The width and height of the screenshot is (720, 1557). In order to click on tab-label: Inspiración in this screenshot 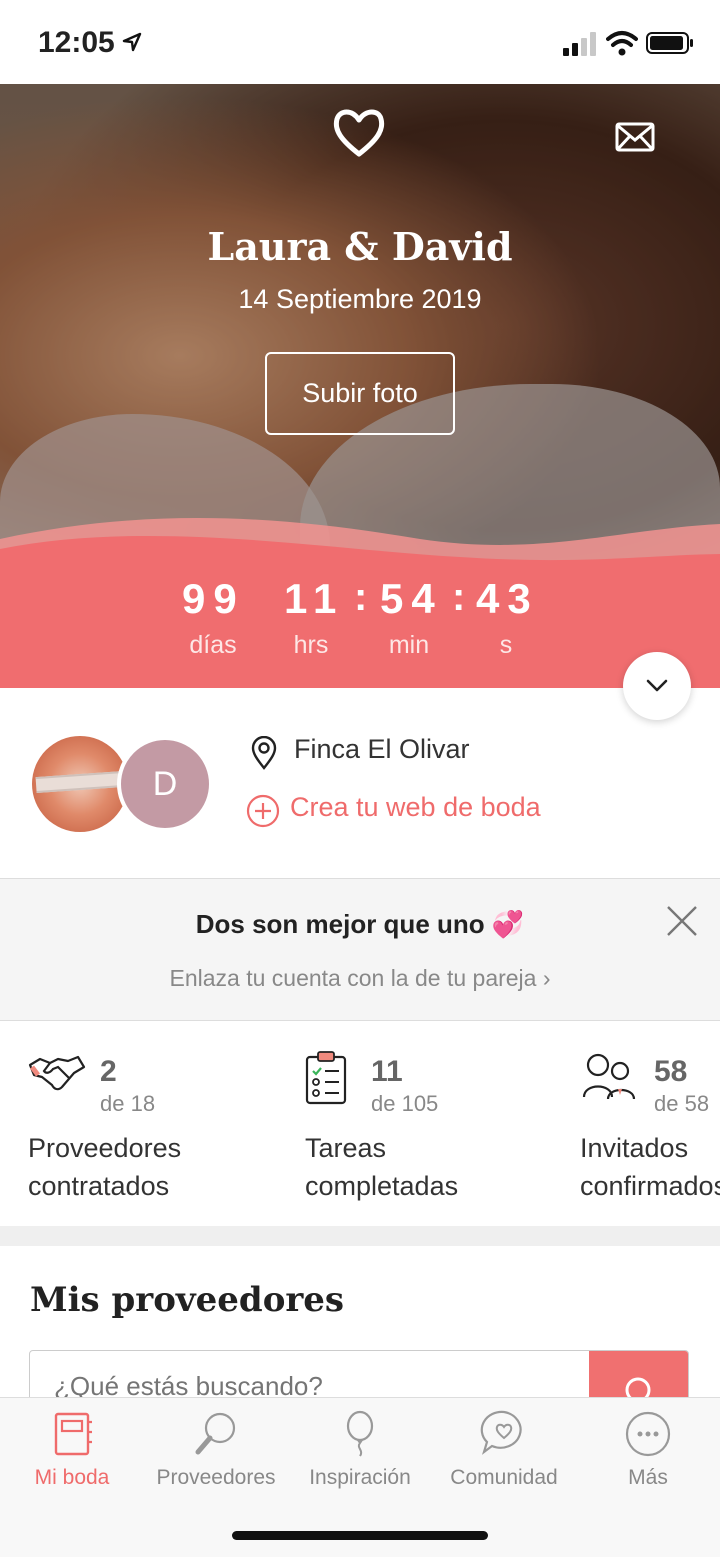, I will do `click(360, 1477)`.